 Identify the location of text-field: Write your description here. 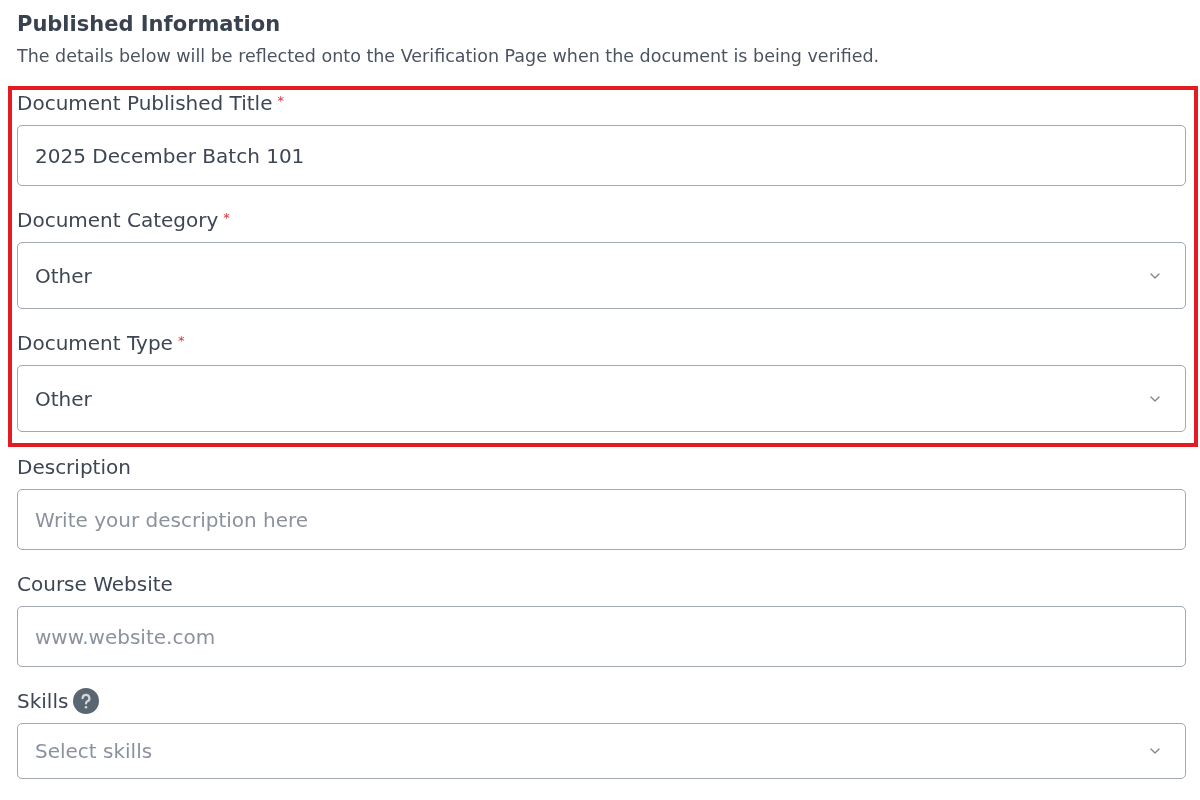
(601, 519).